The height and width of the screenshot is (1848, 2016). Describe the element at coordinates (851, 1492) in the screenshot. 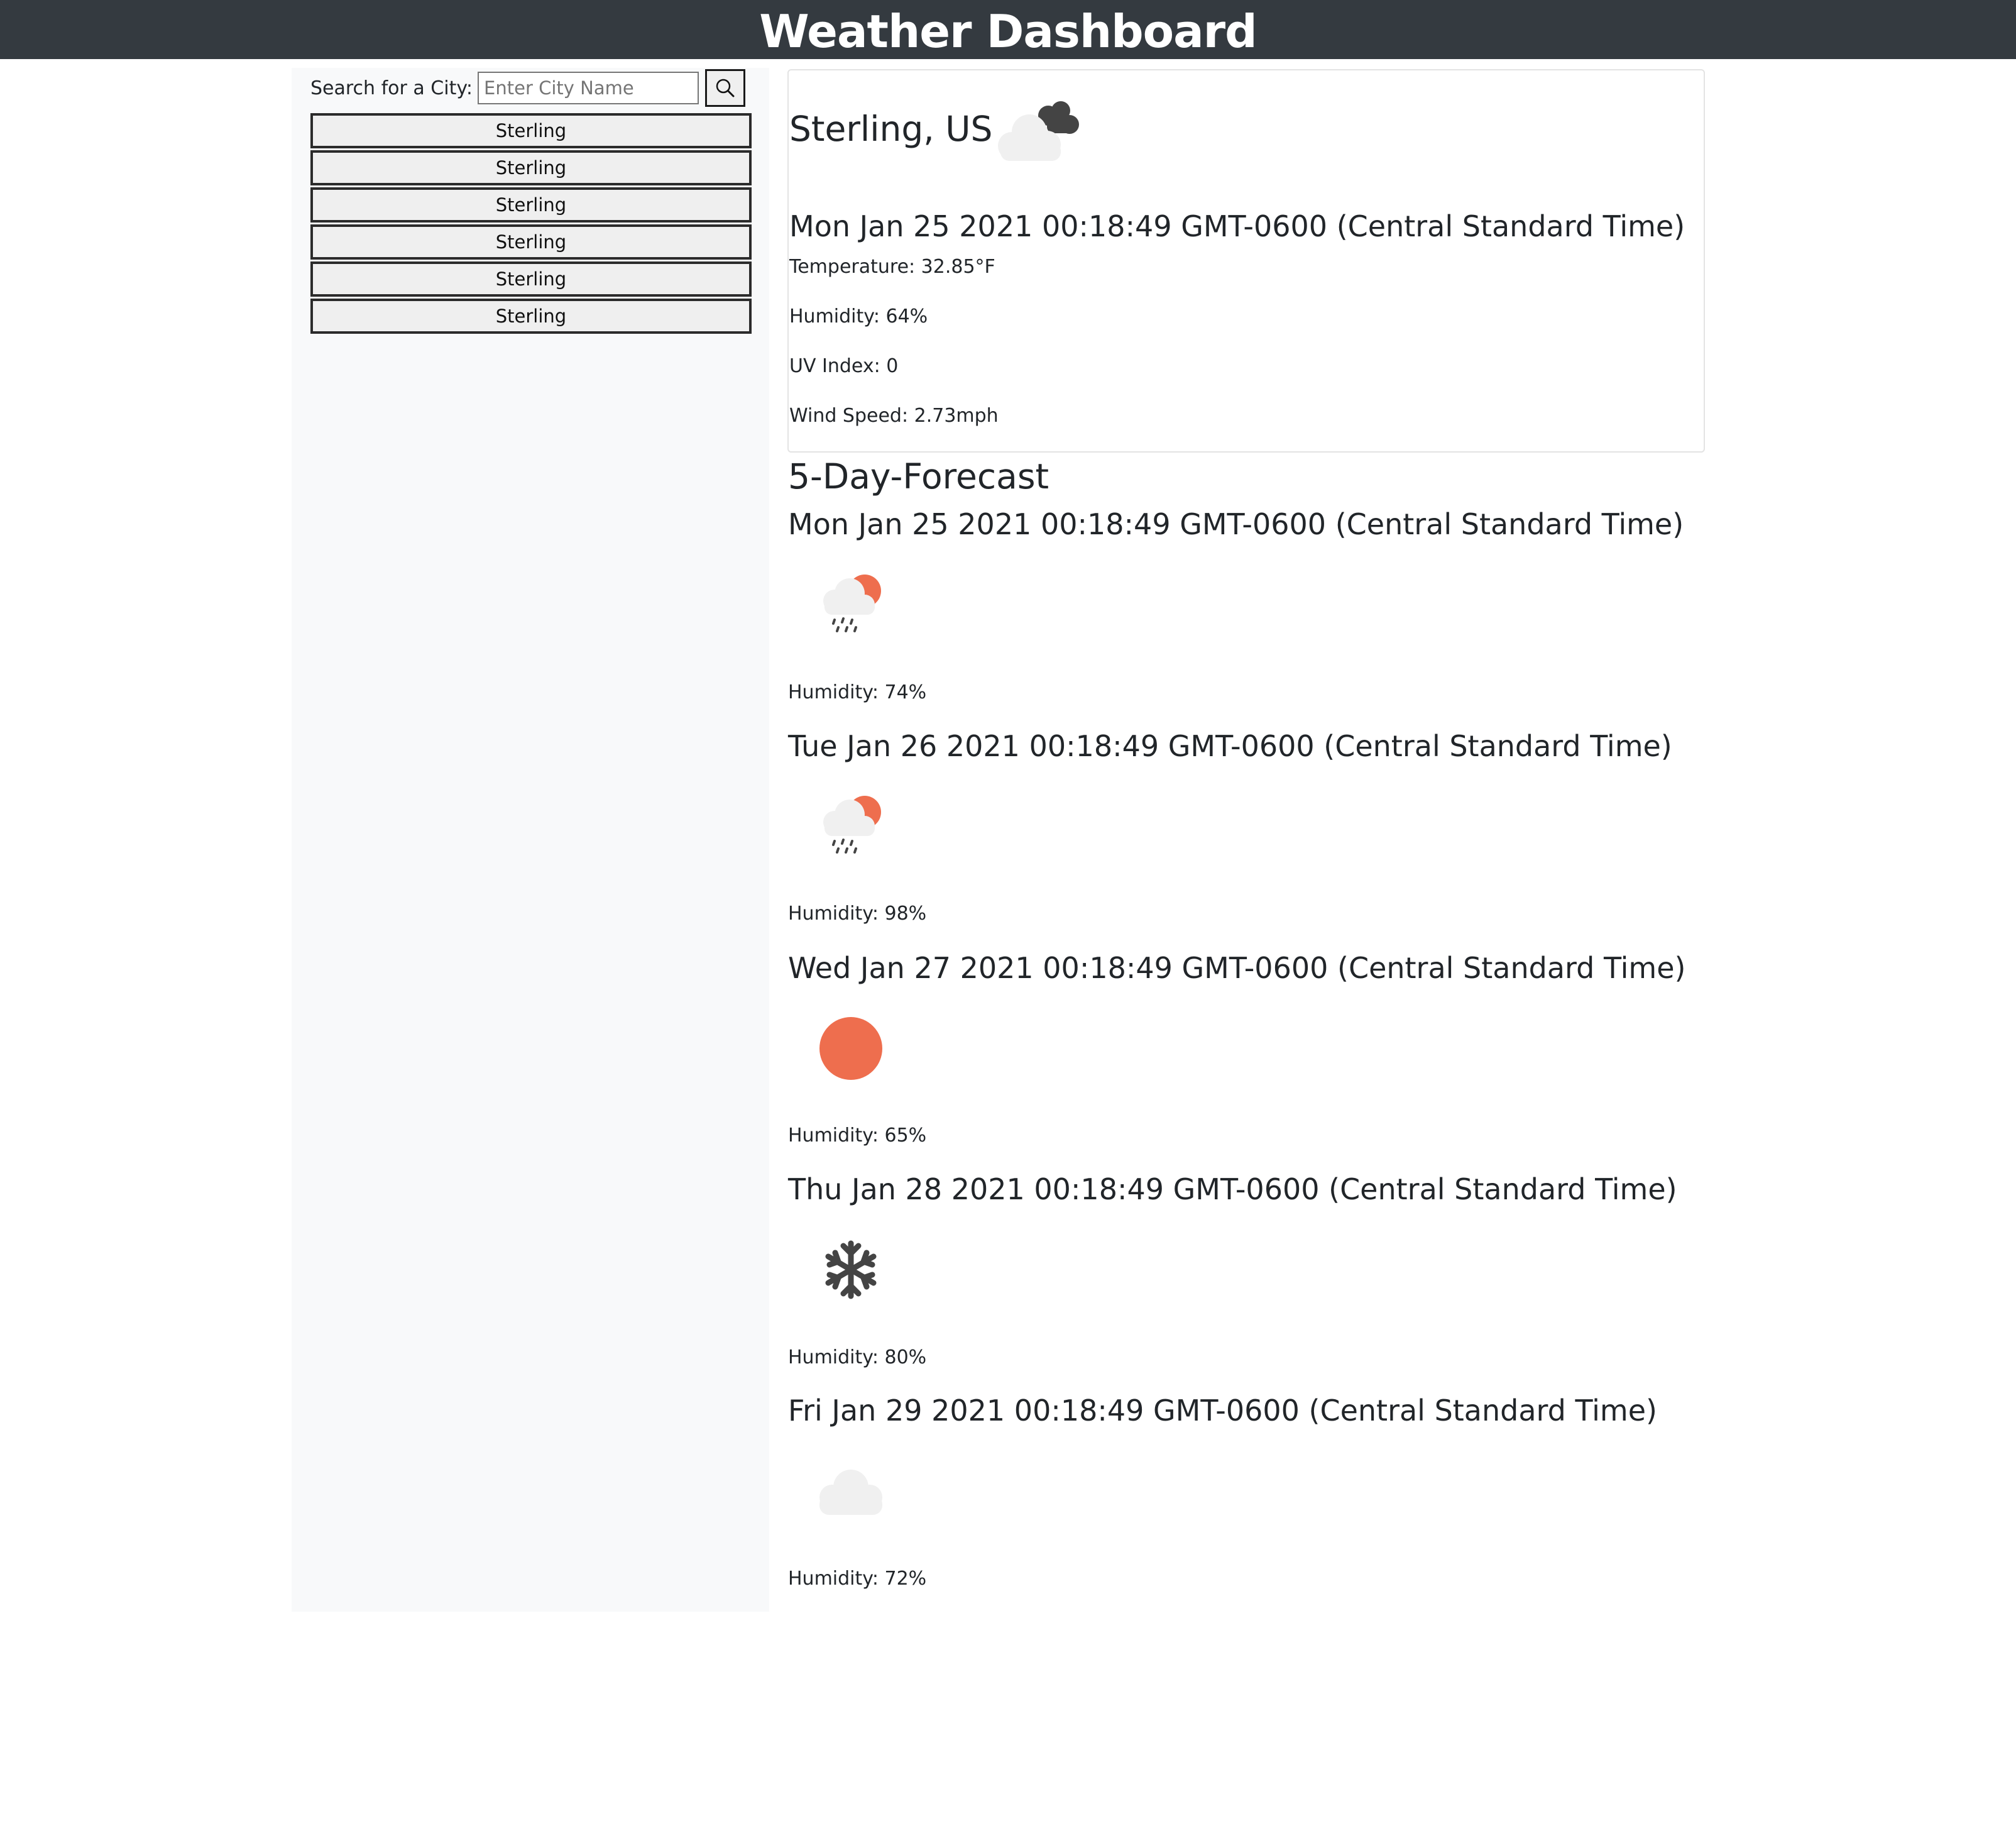

I see `cloud-icon` at that location.